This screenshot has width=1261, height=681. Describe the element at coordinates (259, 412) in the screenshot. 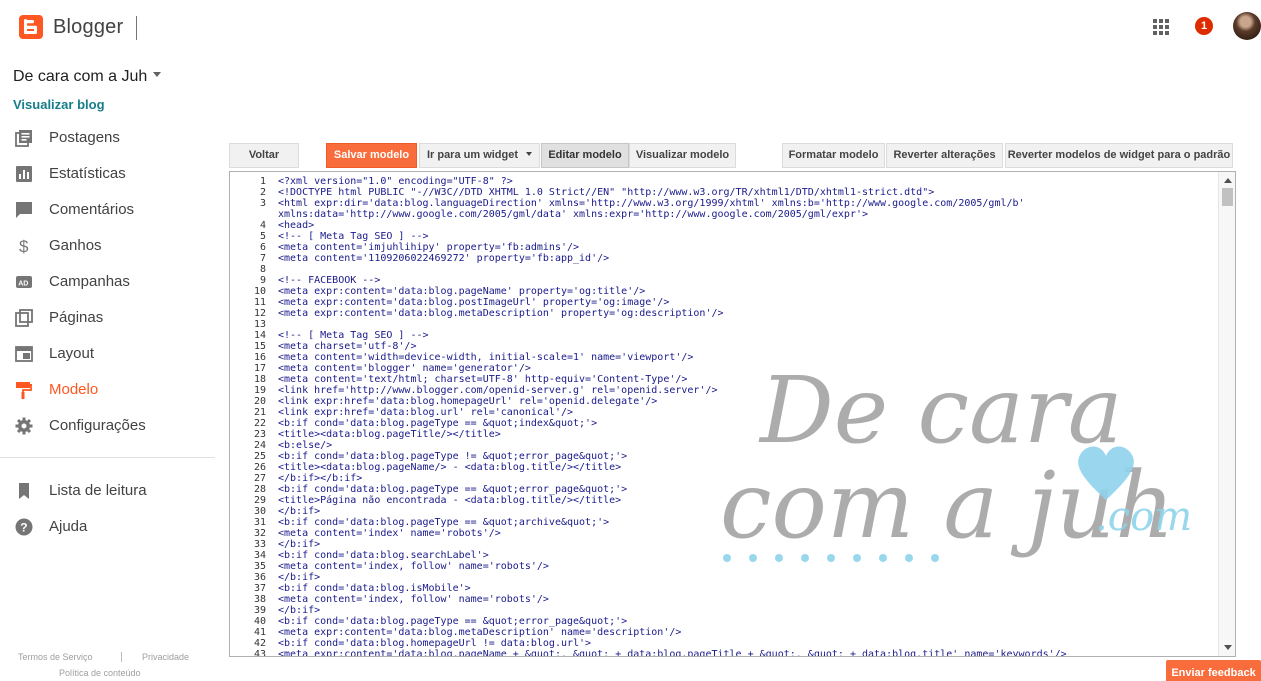

I see `line-number: 21` at that location.